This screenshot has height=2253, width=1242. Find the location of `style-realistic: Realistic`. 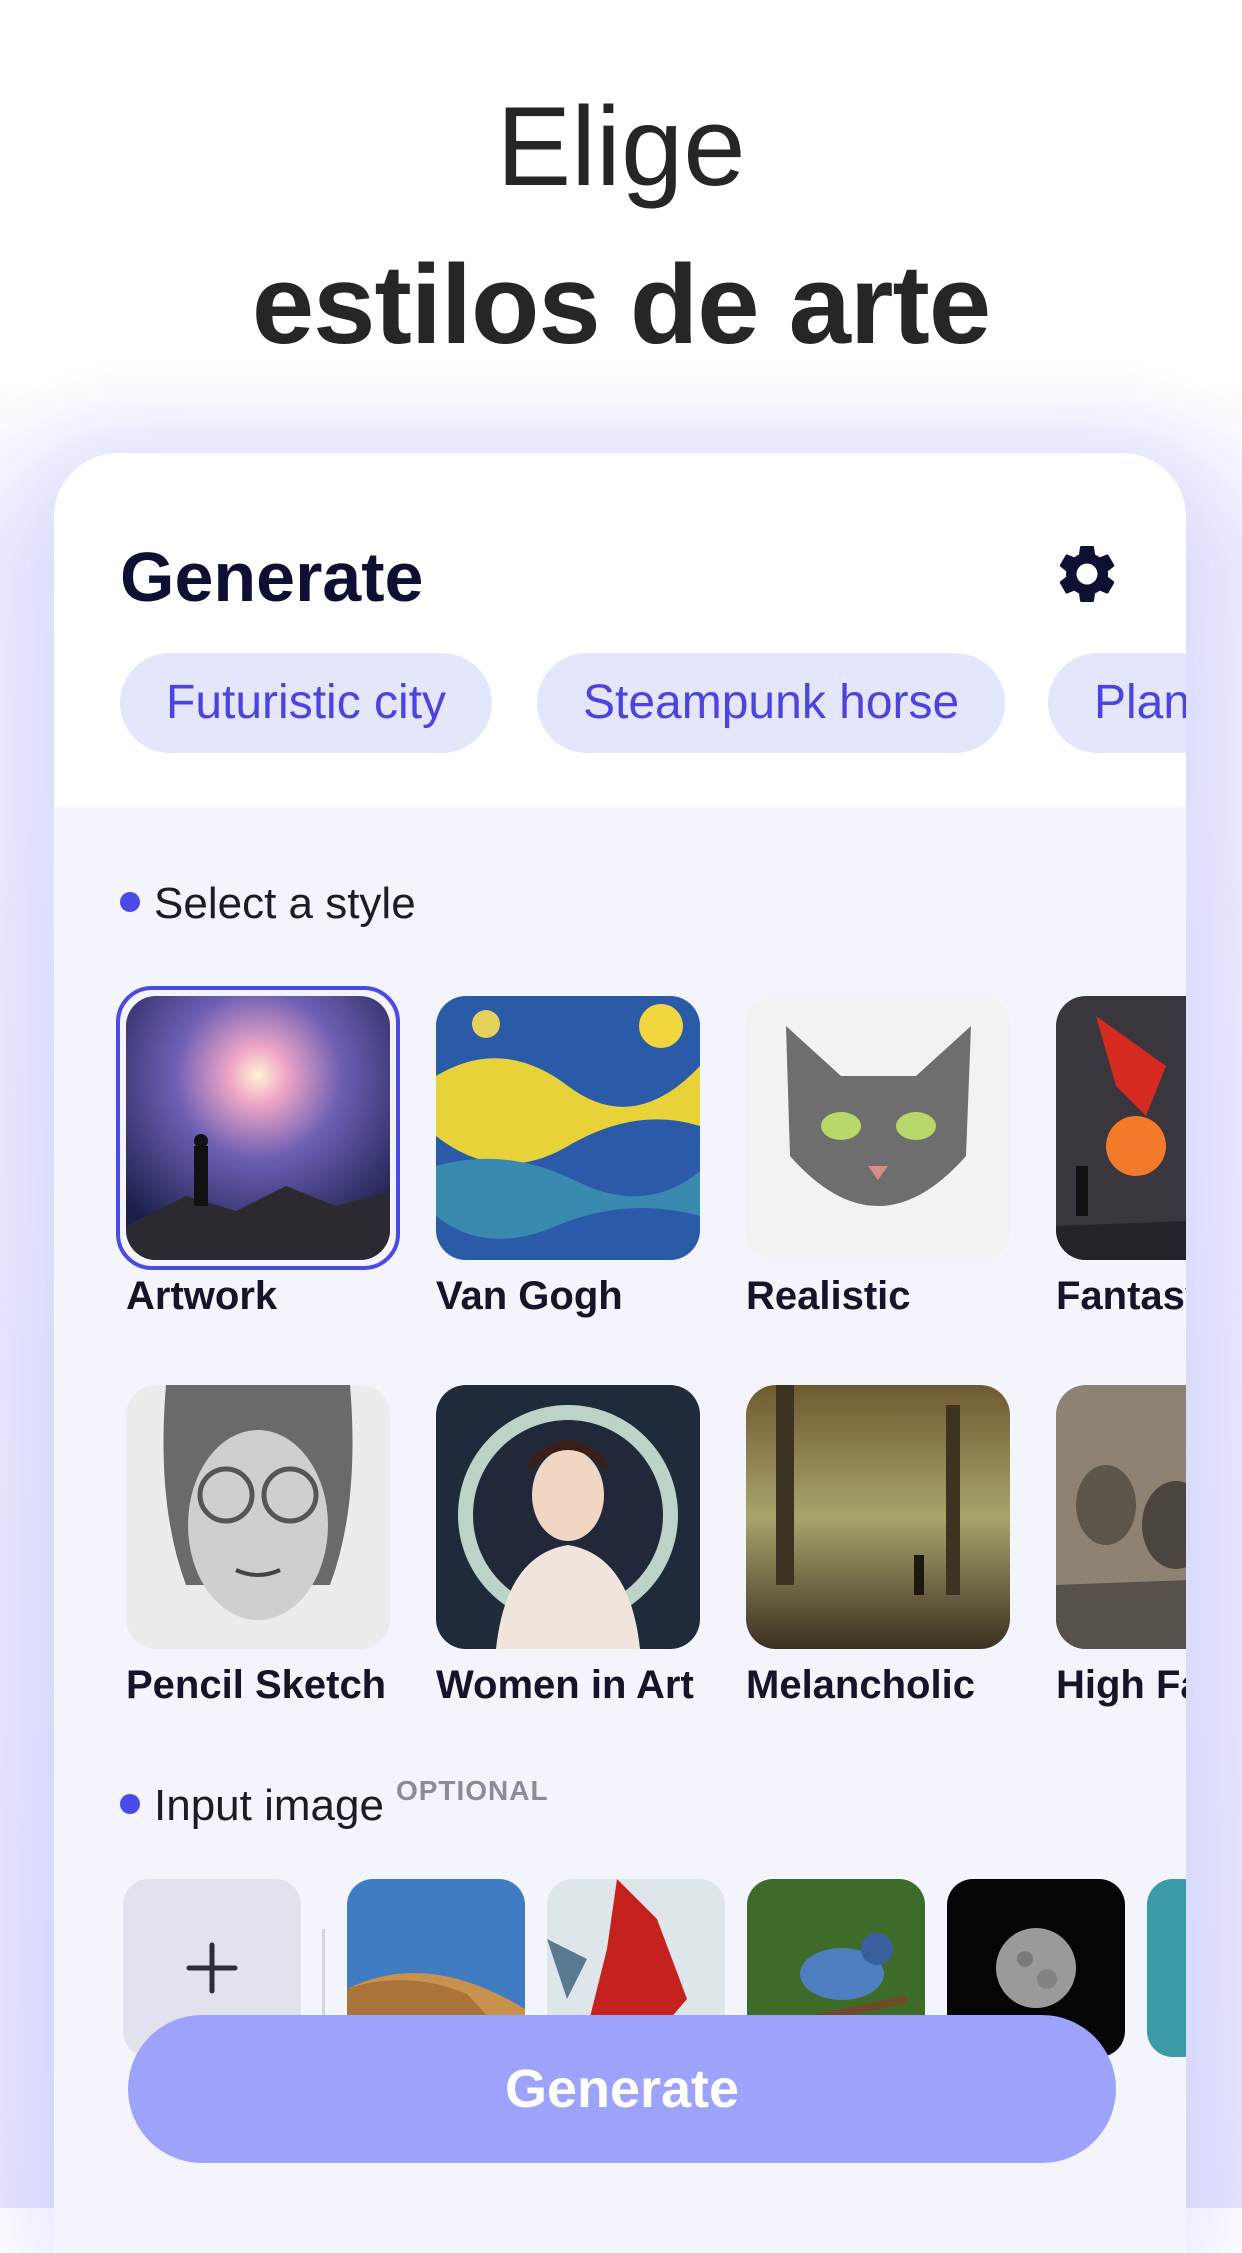

style-realistic: Realistic is located at coordinates (879, 1157).